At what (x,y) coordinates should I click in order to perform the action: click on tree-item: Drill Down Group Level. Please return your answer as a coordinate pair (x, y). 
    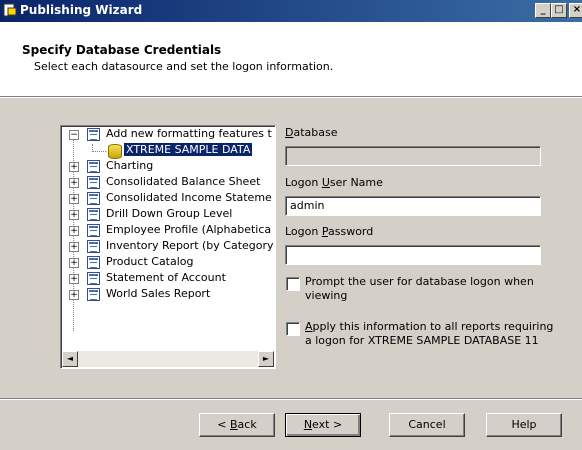
    Looking at the image, I should click on (169, 214).